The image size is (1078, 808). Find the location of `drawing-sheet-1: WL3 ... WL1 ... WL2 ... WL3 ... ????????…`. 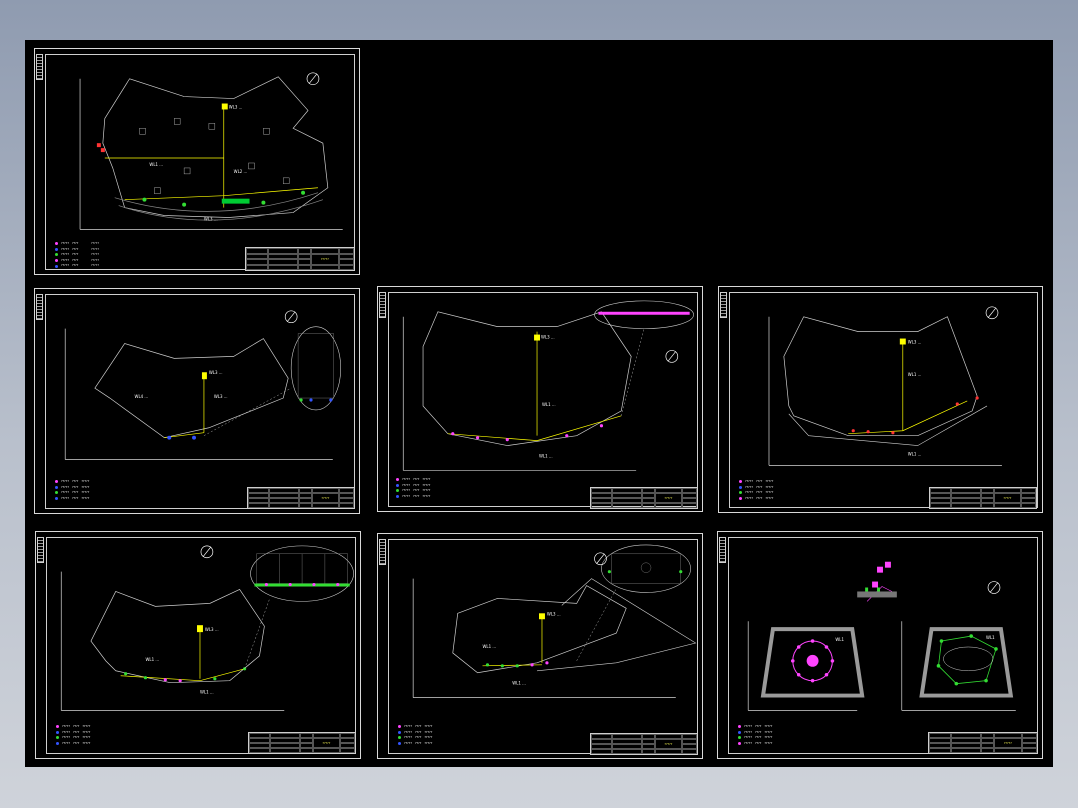

drawing-sheet-1: WL3 ... WL1 ... WL2 ... WL3 ... ????????… is located at coordinates (197, 161).